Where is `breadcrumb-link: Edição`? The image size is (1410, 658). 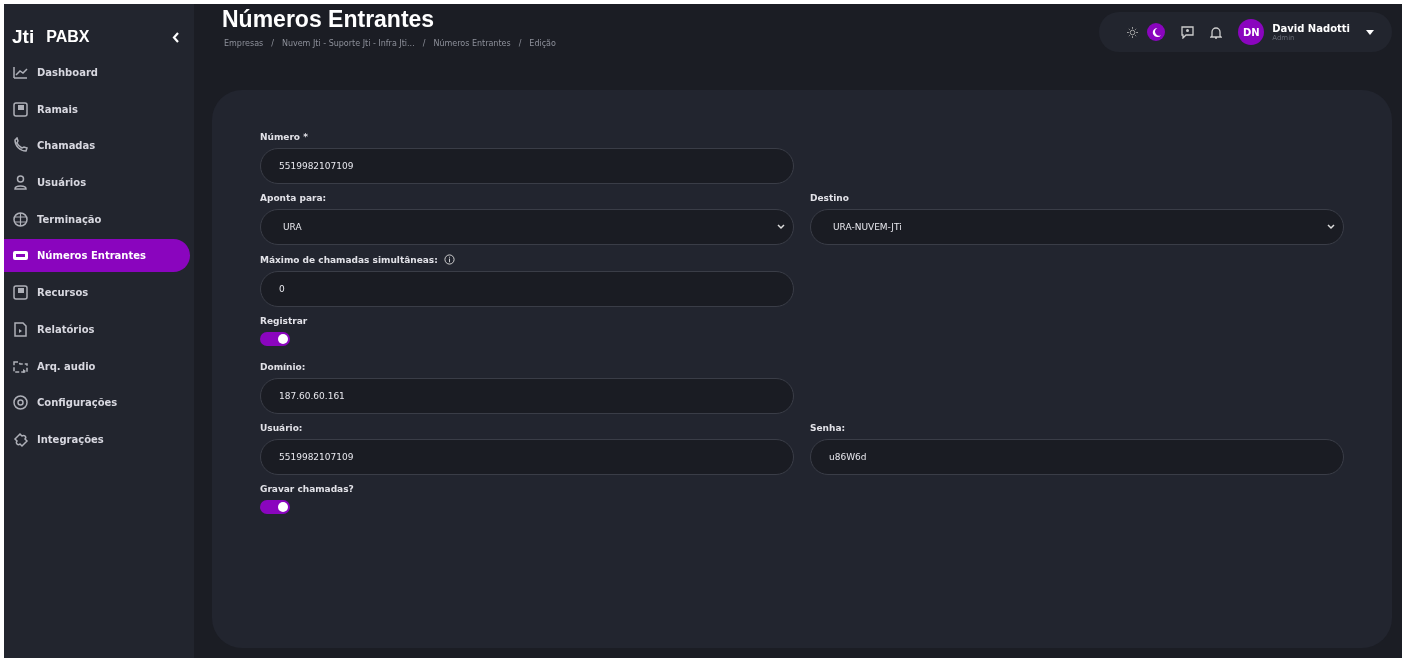
breadcrumb-link: Edição is located at coordinates (542, 43).